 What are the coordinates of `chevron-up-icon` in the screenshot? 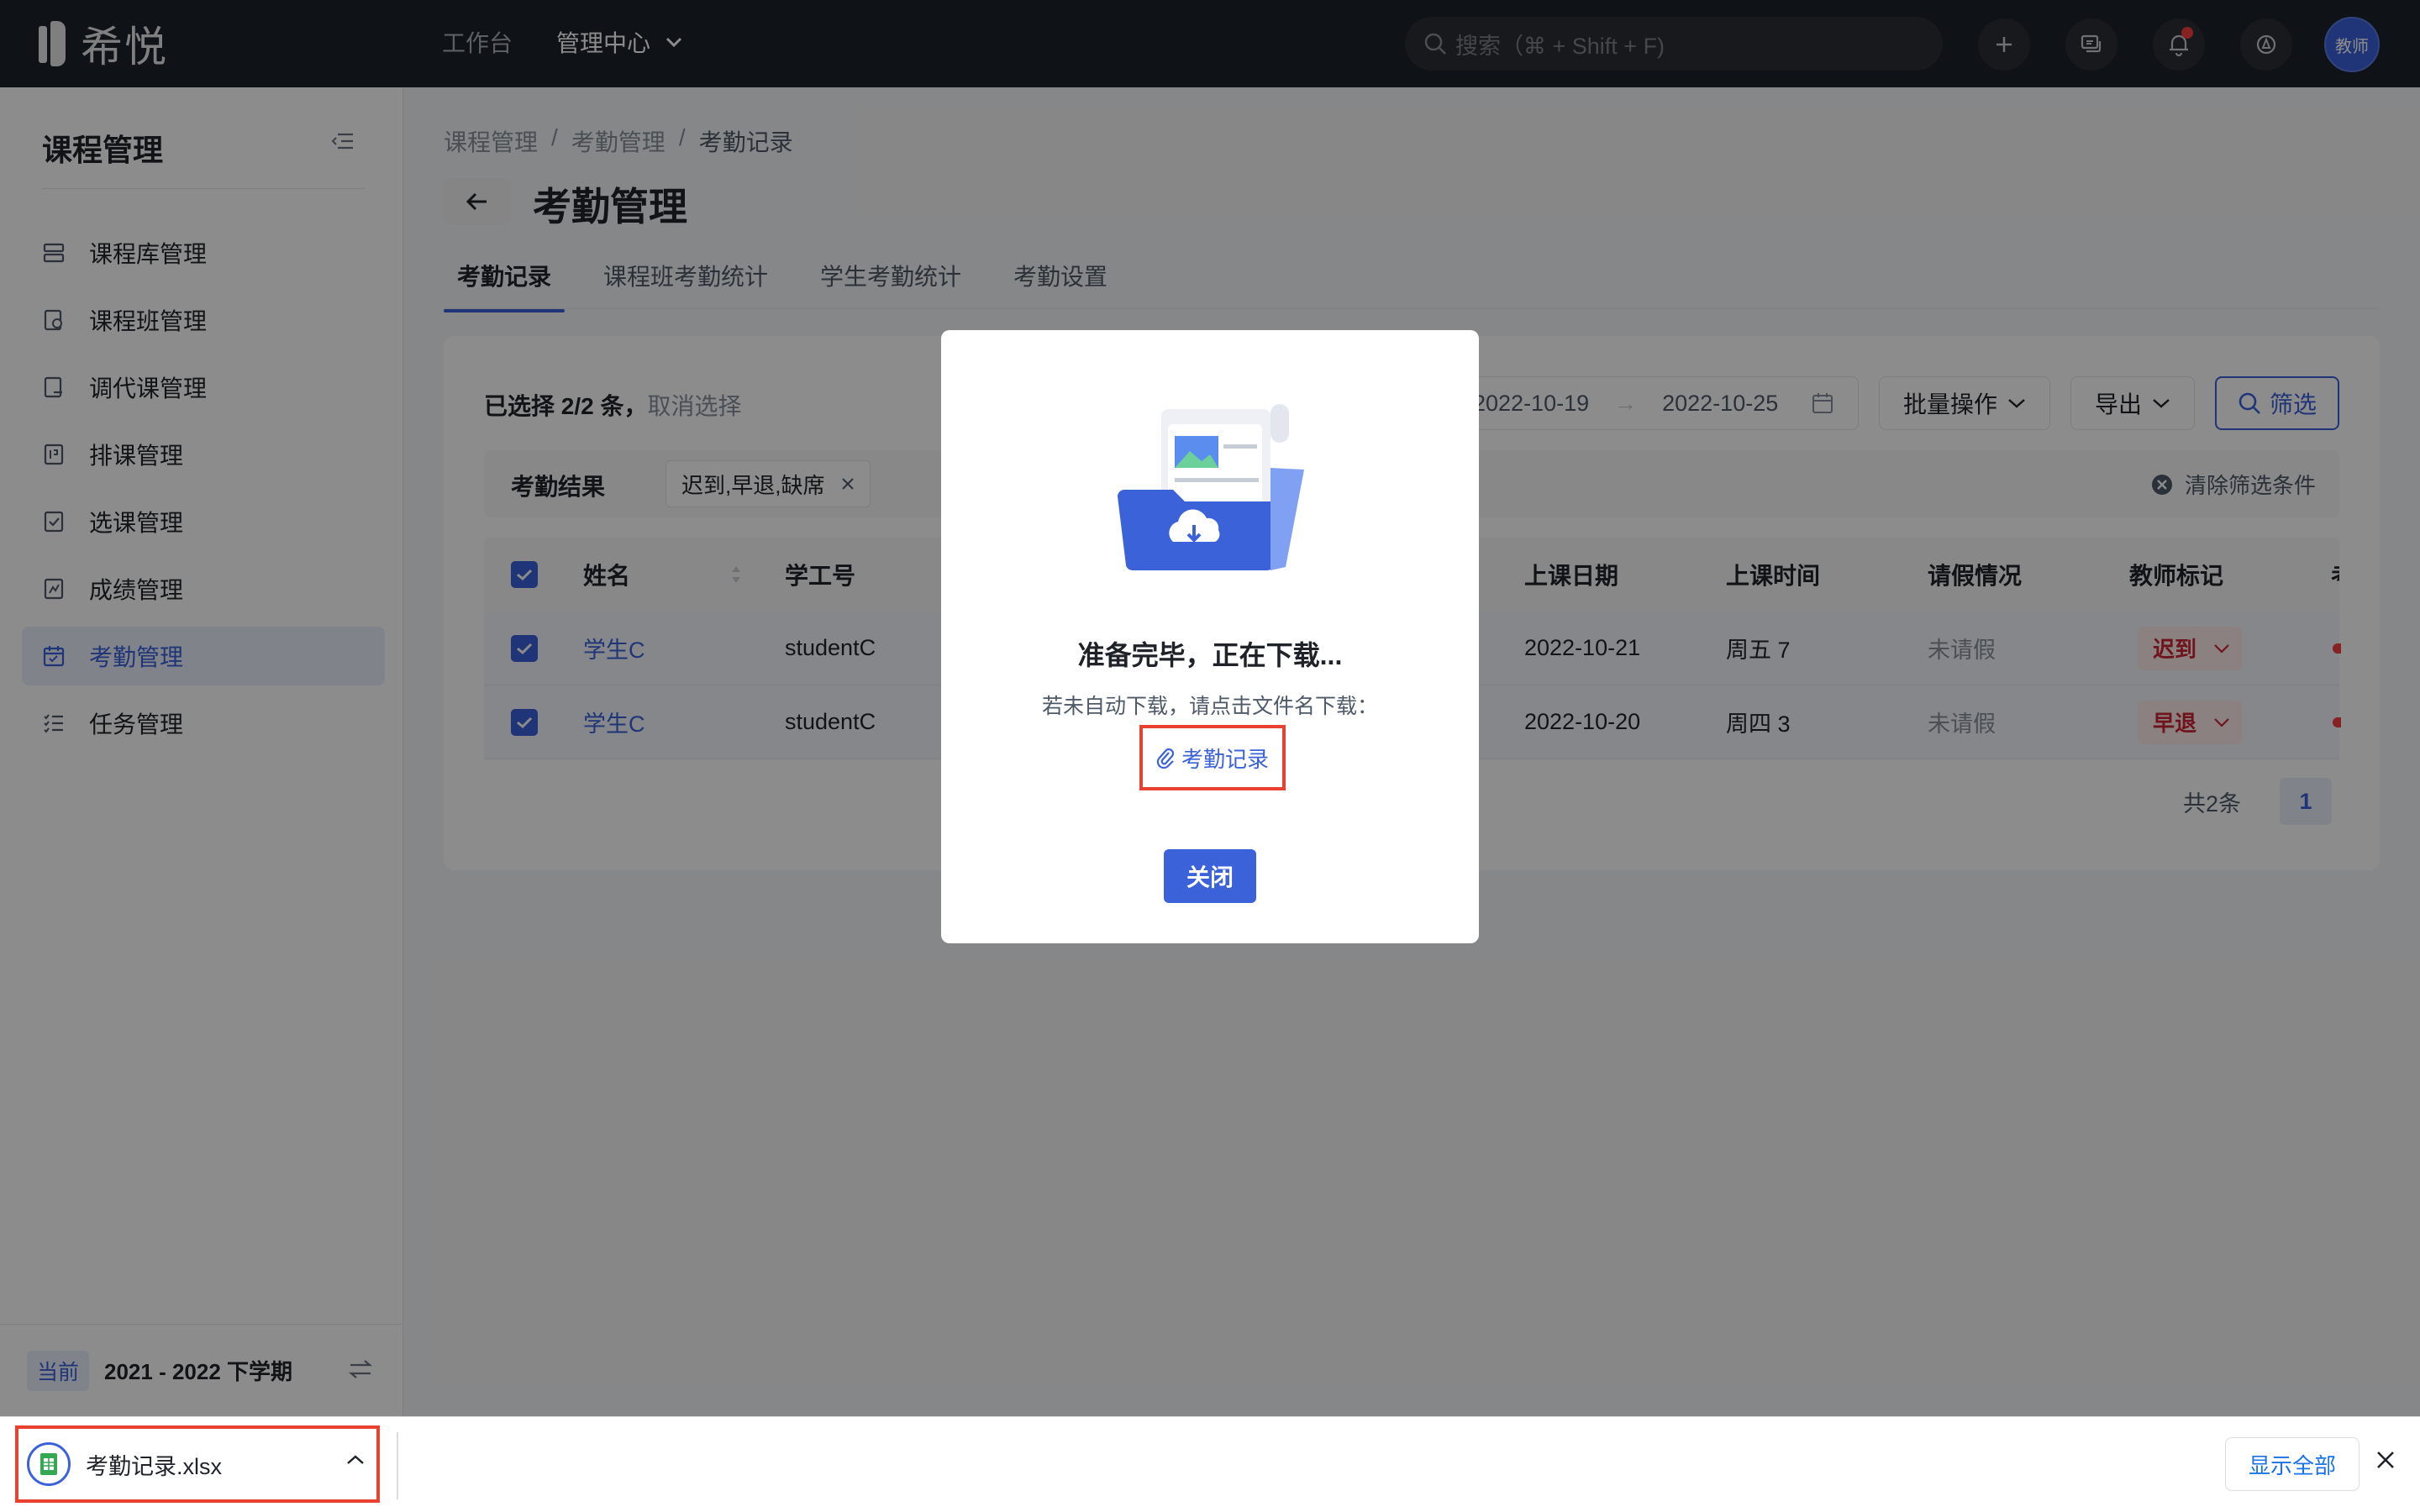 It's located at (355, 1460).